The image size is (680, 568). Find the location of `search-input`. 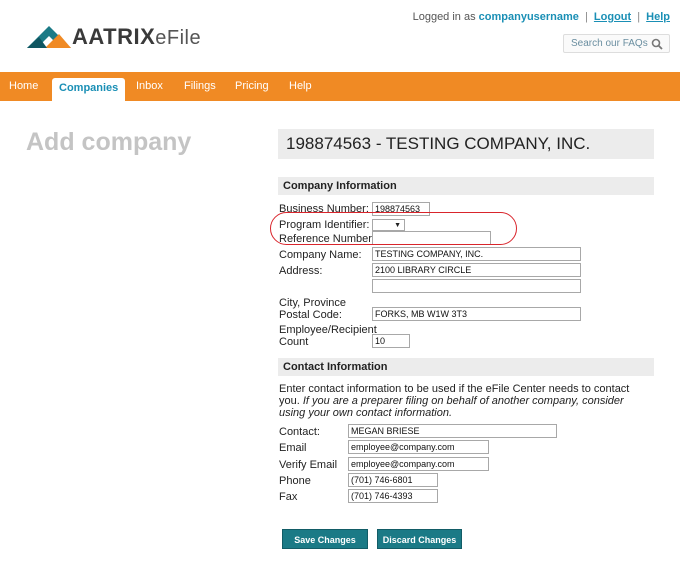

search-input is located at coordinates (610, 43).